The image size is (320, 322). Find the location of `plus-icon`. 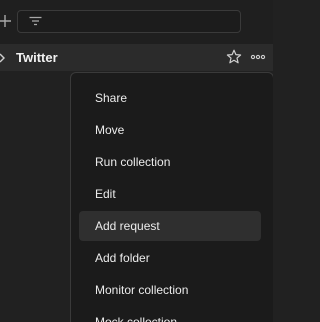

plus-icon is located at coordinates (6, 22).